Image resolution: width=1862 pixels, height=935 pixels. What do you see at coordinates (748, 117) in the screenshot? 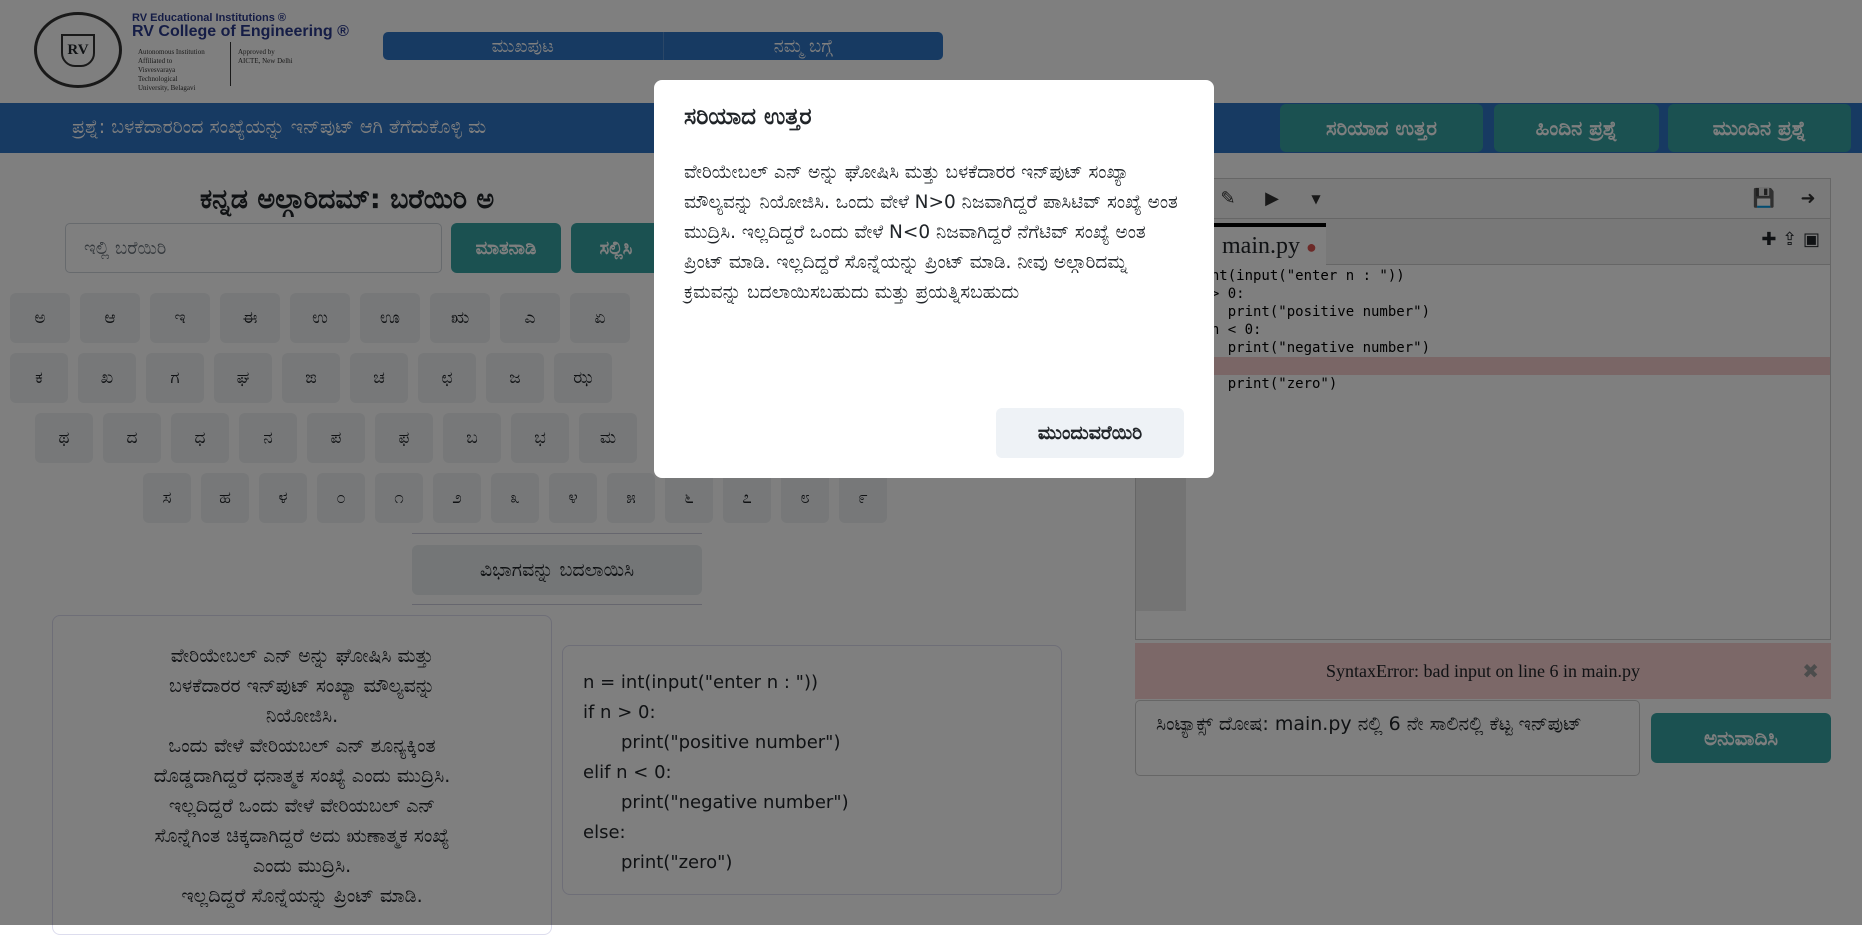
I see `modal-title: ಸರಿಯಾದ ಉತ್ತರ` at bounding box center [748, 117].